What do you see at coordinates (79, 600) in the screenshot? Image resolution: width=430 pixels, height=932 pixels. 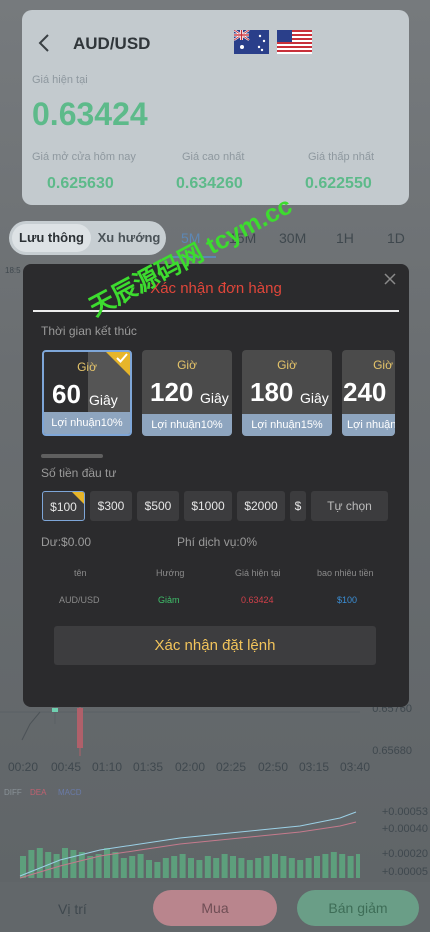 I see `table-cell-name: AUD/USD` at bounding box center [79, 600].